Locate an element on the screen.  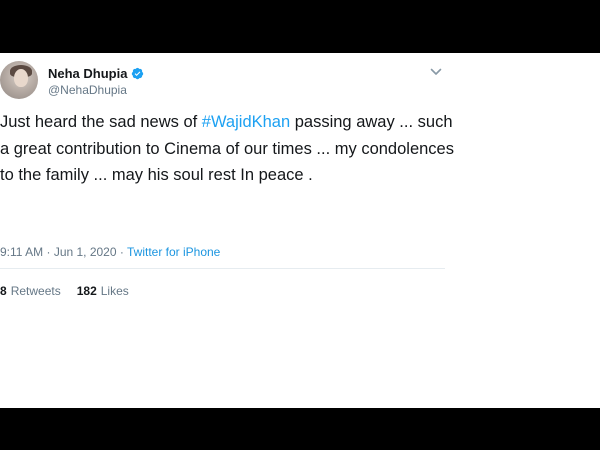
divider is located at coordinates (222, 268).